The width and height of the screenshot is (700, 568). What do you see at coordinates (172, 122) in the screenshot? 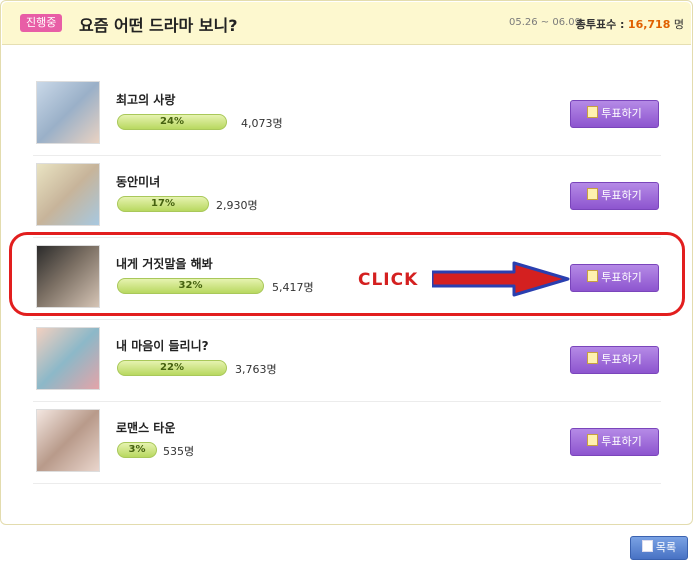
I see `progress-bar: 24%` at bounding box center [172, 122].